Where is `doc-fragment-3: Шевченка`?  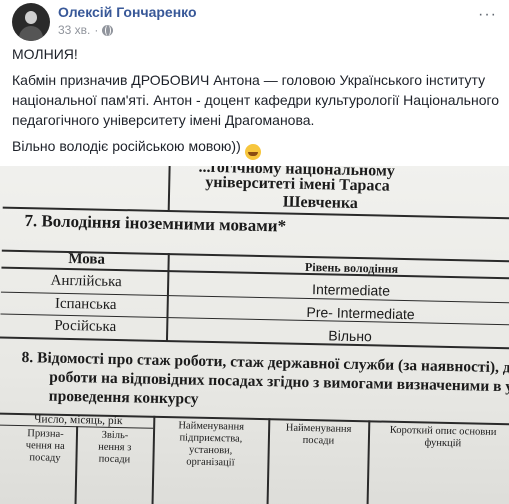
doc-fragment-3: Шевченка is located at coordinates (320, 203).